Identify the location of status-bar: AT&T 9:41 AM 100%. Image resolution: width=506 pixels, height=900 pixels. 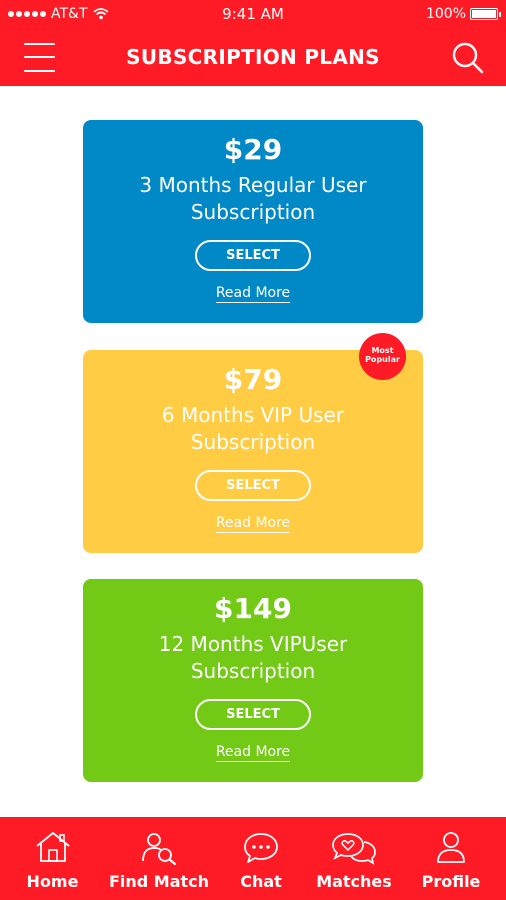
(253, 14).